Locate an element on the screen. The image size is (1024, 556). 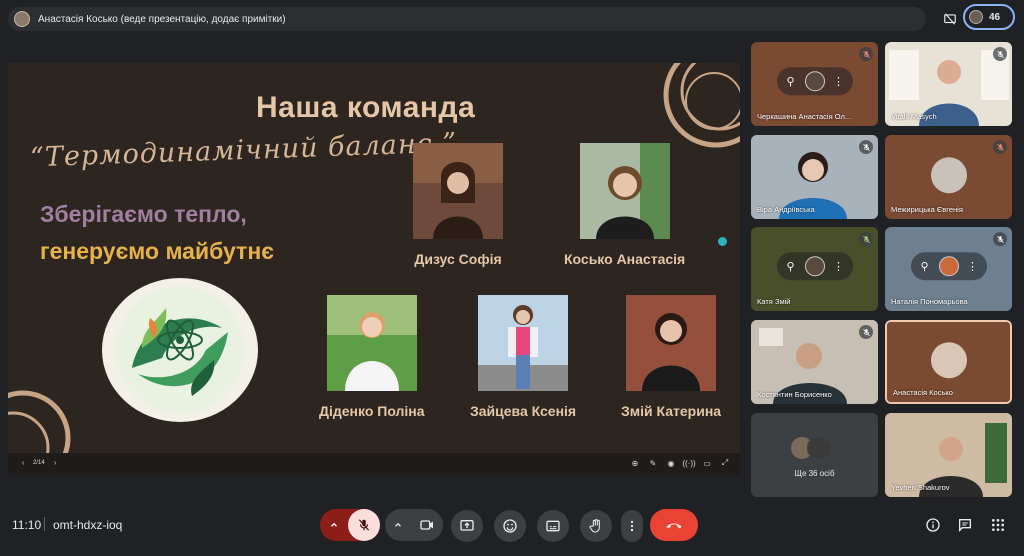
more-vertical-icon is located at coordinates (632, 526).